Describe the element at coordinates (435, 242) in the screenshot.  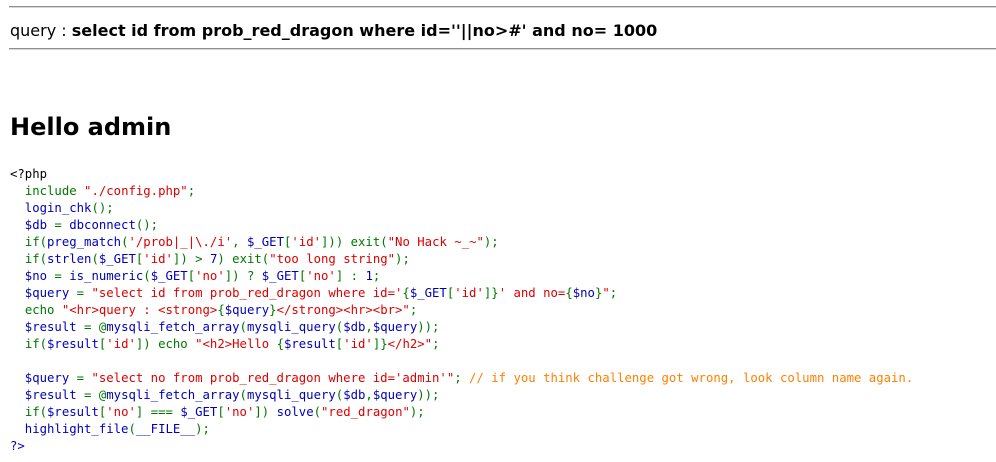
I see `source-token: "No Hack ~_~"` at that location.